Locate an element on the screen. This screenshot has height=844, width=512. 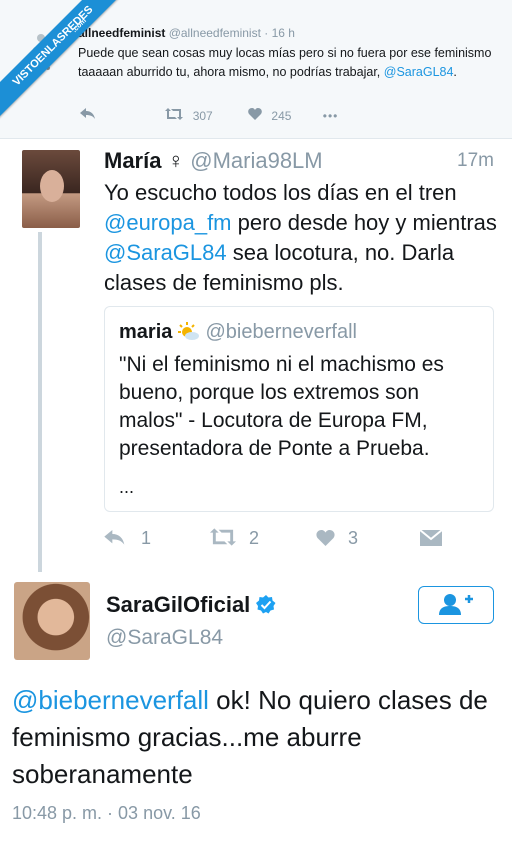
gender-symbol: ♀ is located at coordinates (176, 160).